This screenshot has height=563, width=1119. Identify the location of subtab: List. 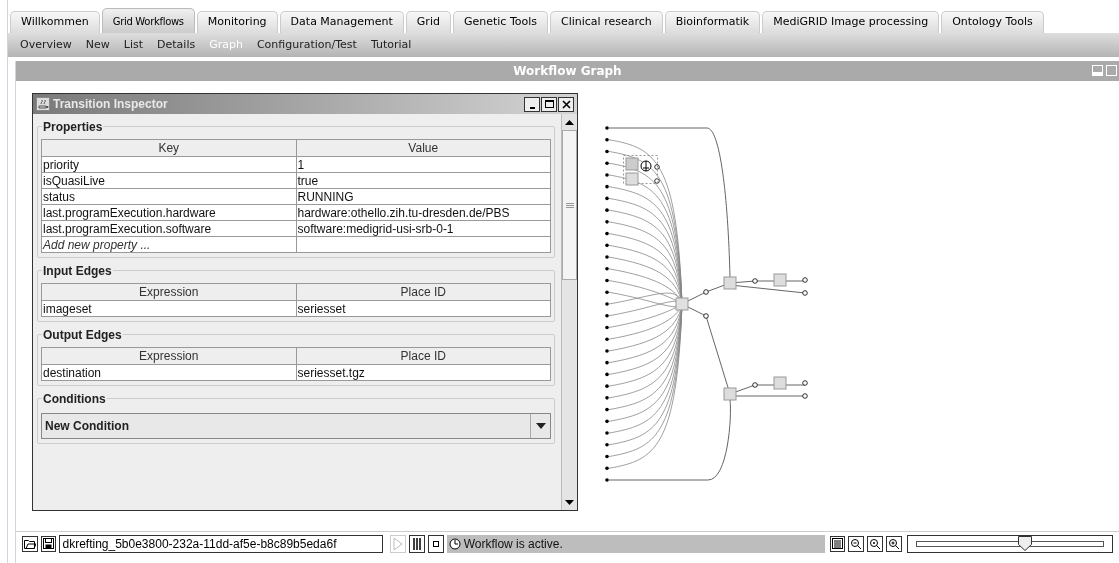
(133, 45).